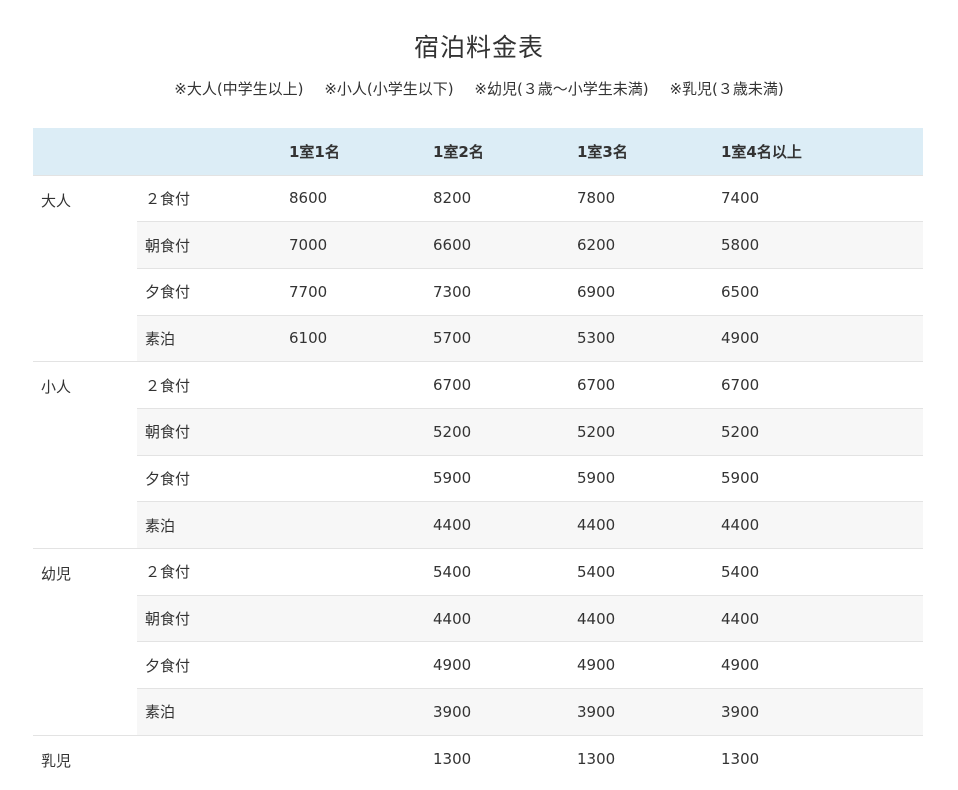  Describe the element at coordinates (561, 89) in the screenshot. I see `note-toddler: ※幼児(３歳〜小学生未満)` at that location.